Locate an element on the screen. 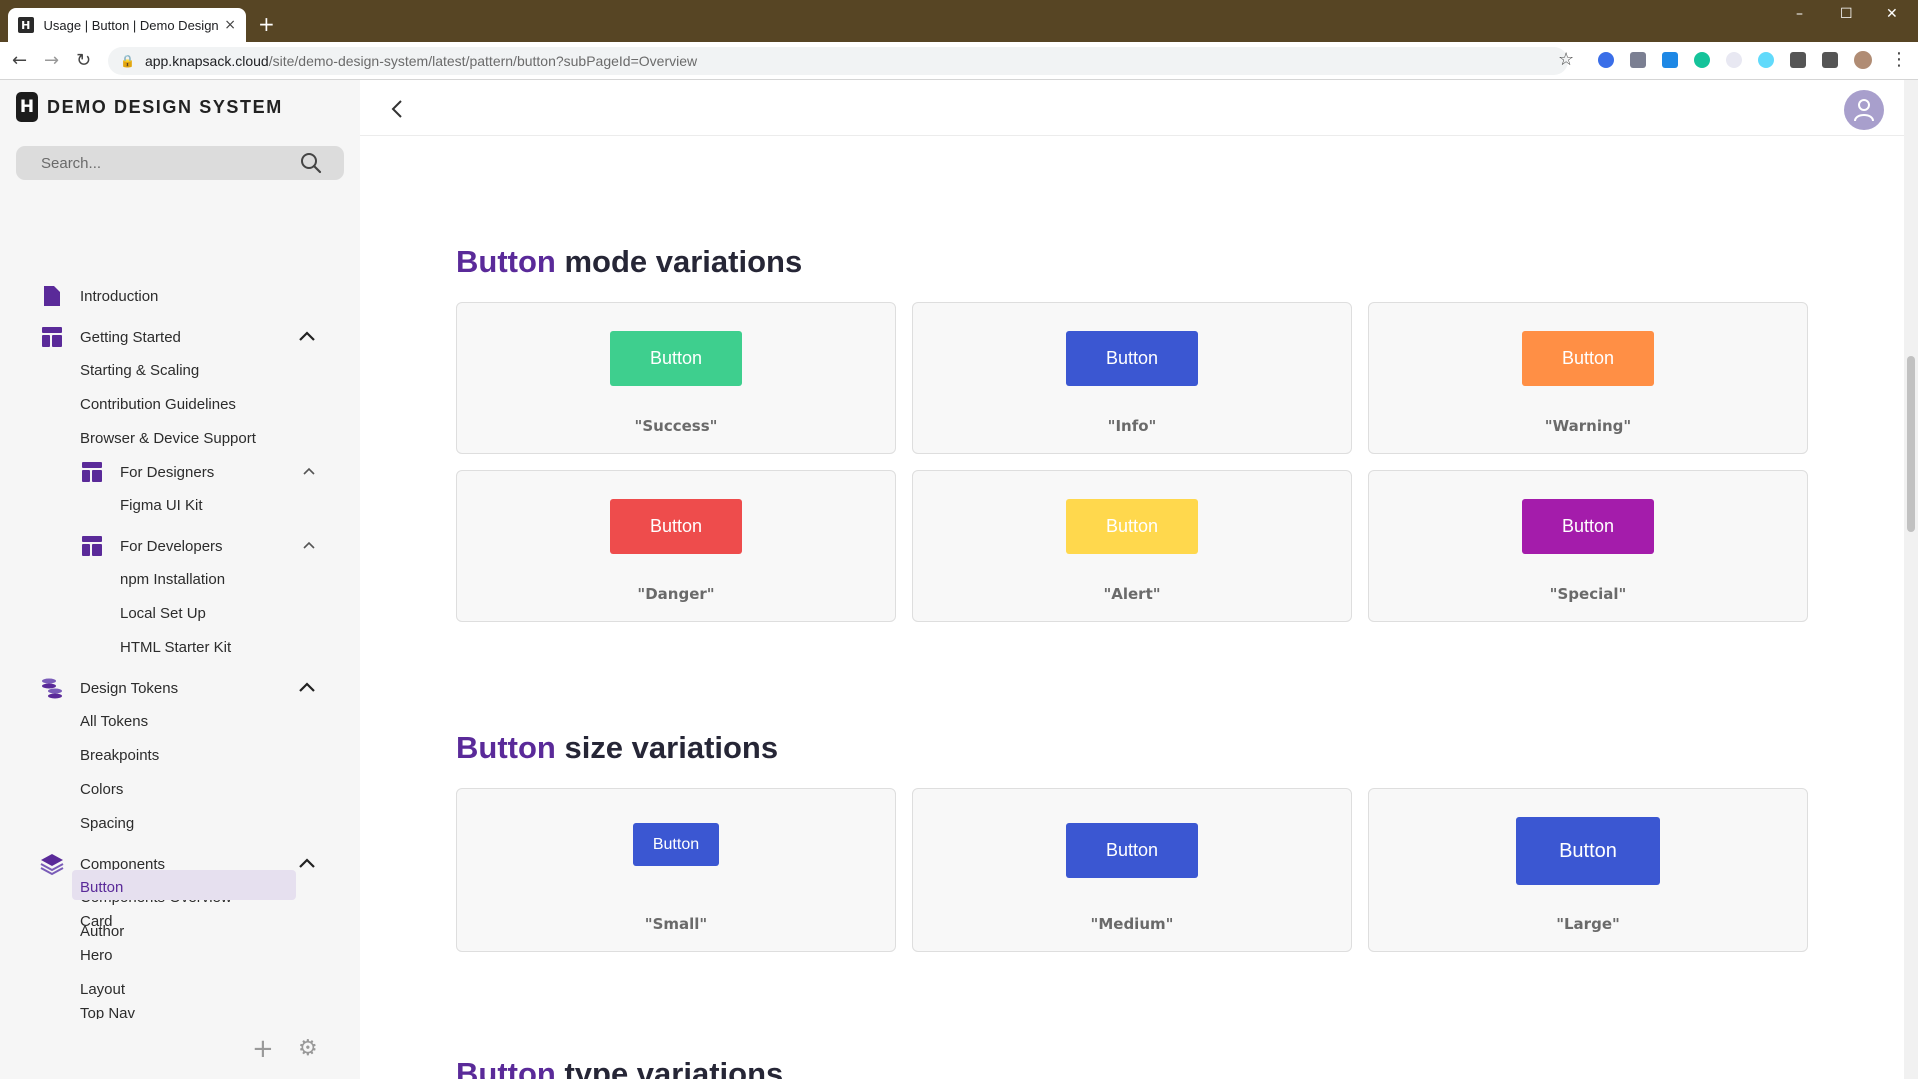 This screenshot has width=1918, height=1079. card-caption: "Info" is located at coordinates (1132, 426).